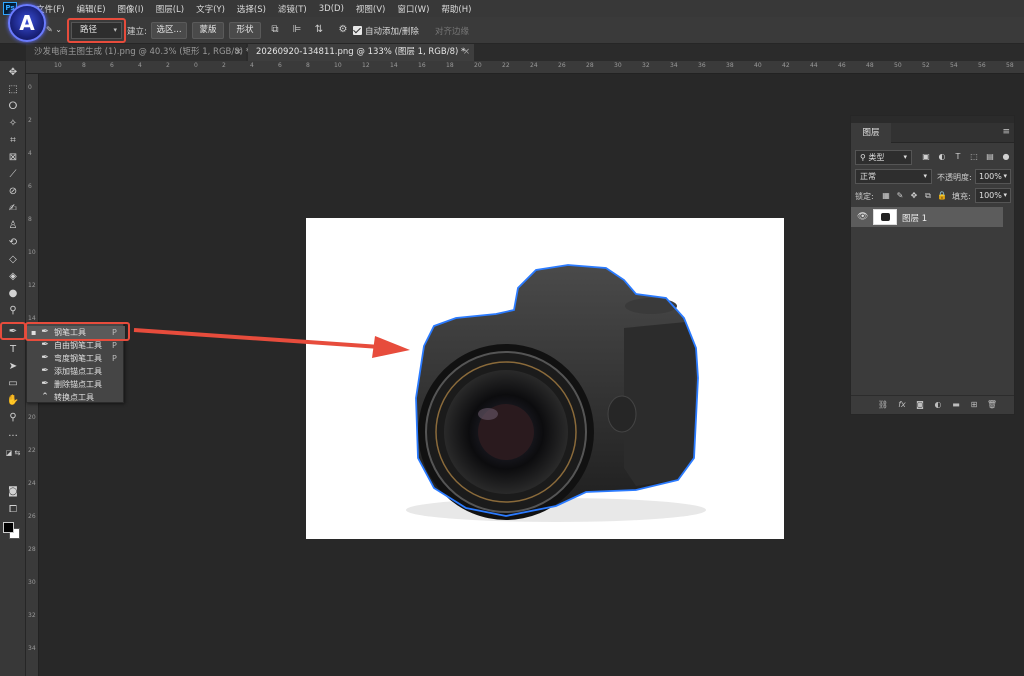 This screenshot has height=676, width=1024. I want to click on curvature-pen-icon: ✒, so click(45, 358).